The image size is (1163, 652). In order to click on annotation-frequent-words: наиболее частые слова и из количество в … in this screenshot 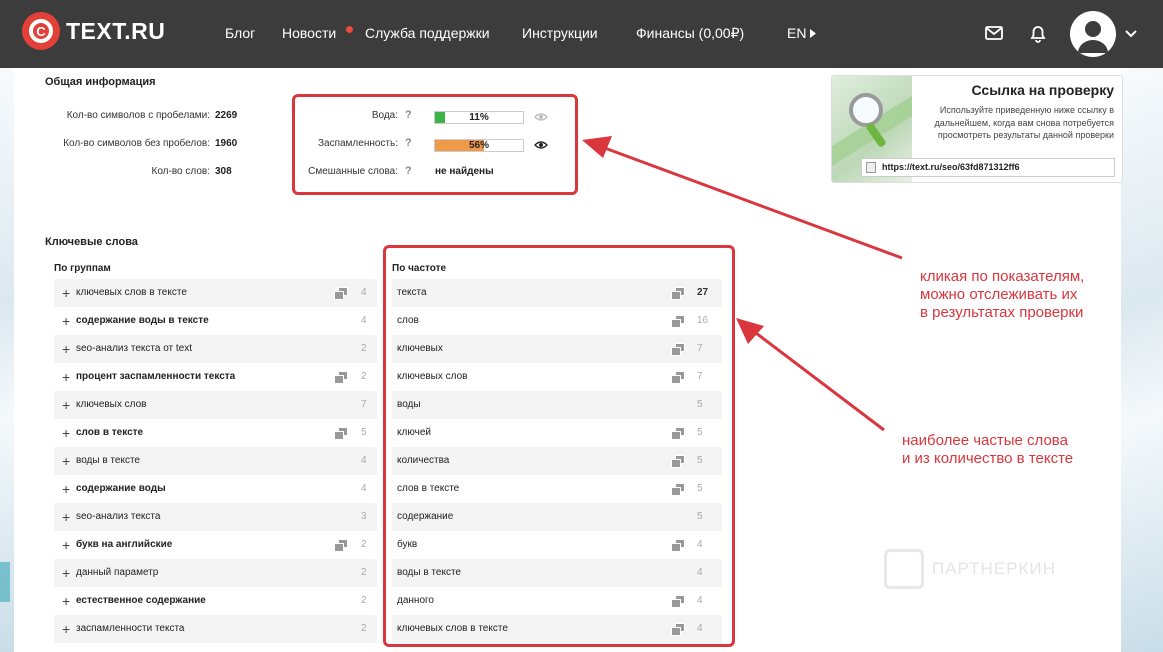, I will do `click(988, 449)`.